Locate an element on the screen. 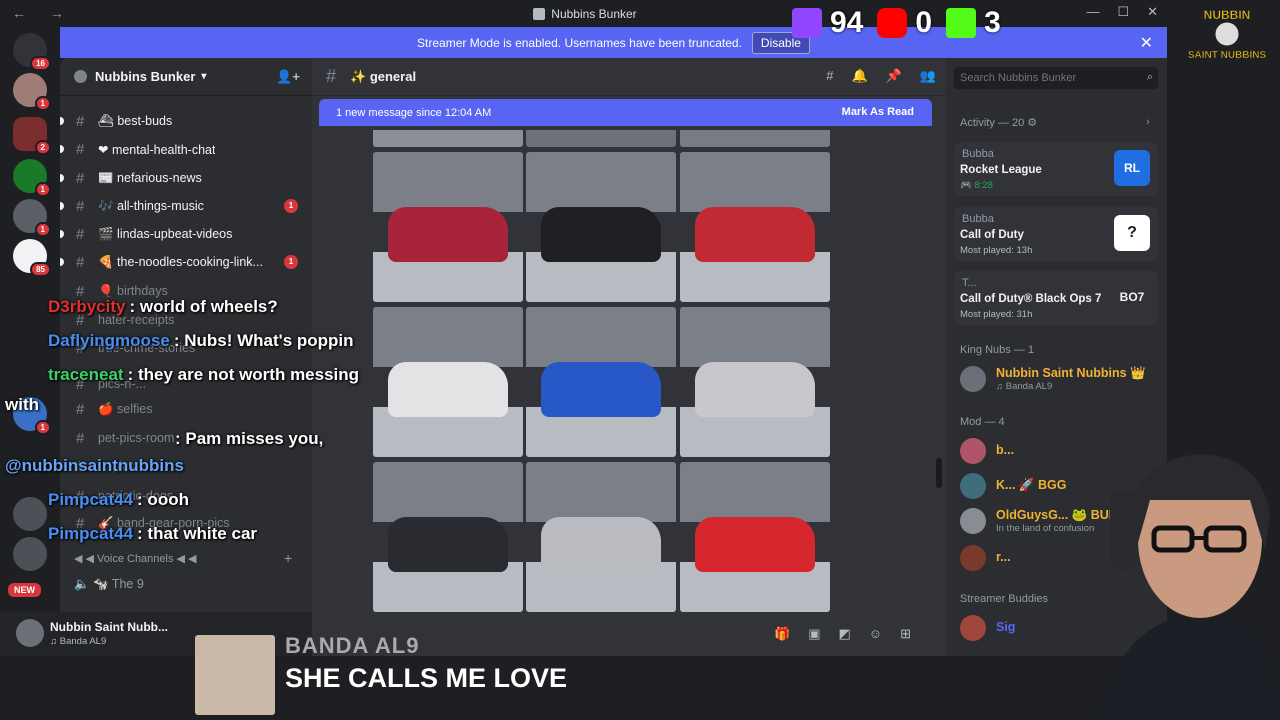 The width and height of the screenshot is (1280, 720). twitch-icon is located at coordinates (807, 23).